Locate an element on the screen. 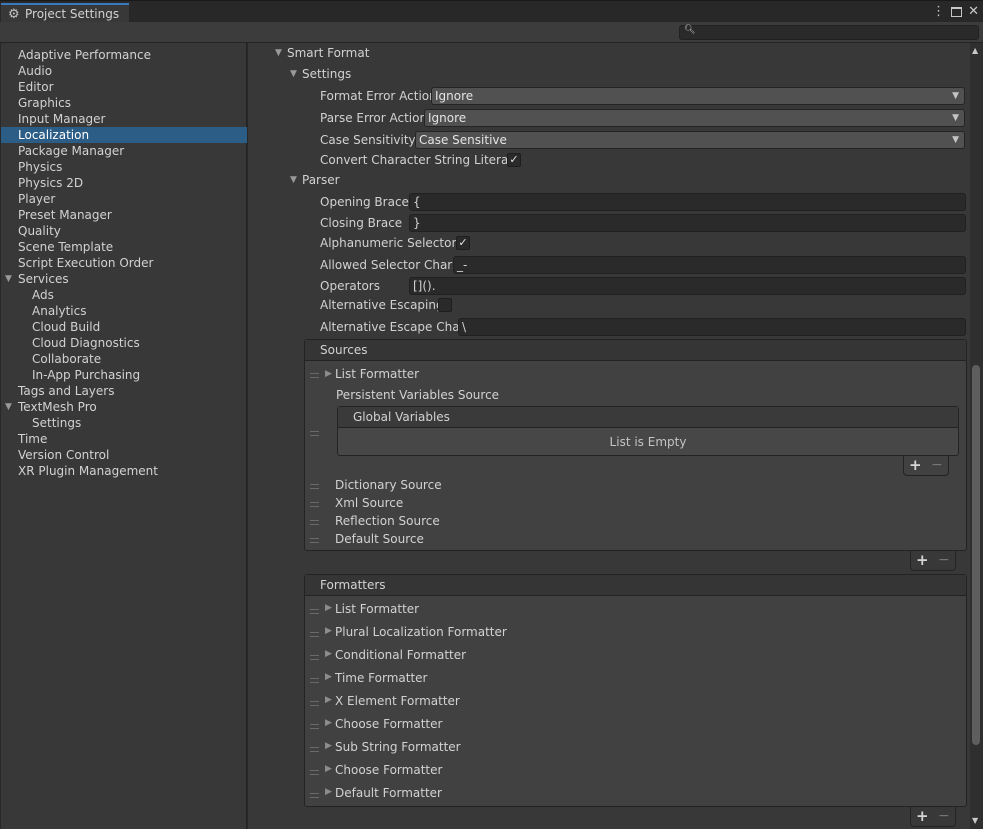  parse-error-action-dropdown: Ignore ▼ is located at coordinates (694, 118).